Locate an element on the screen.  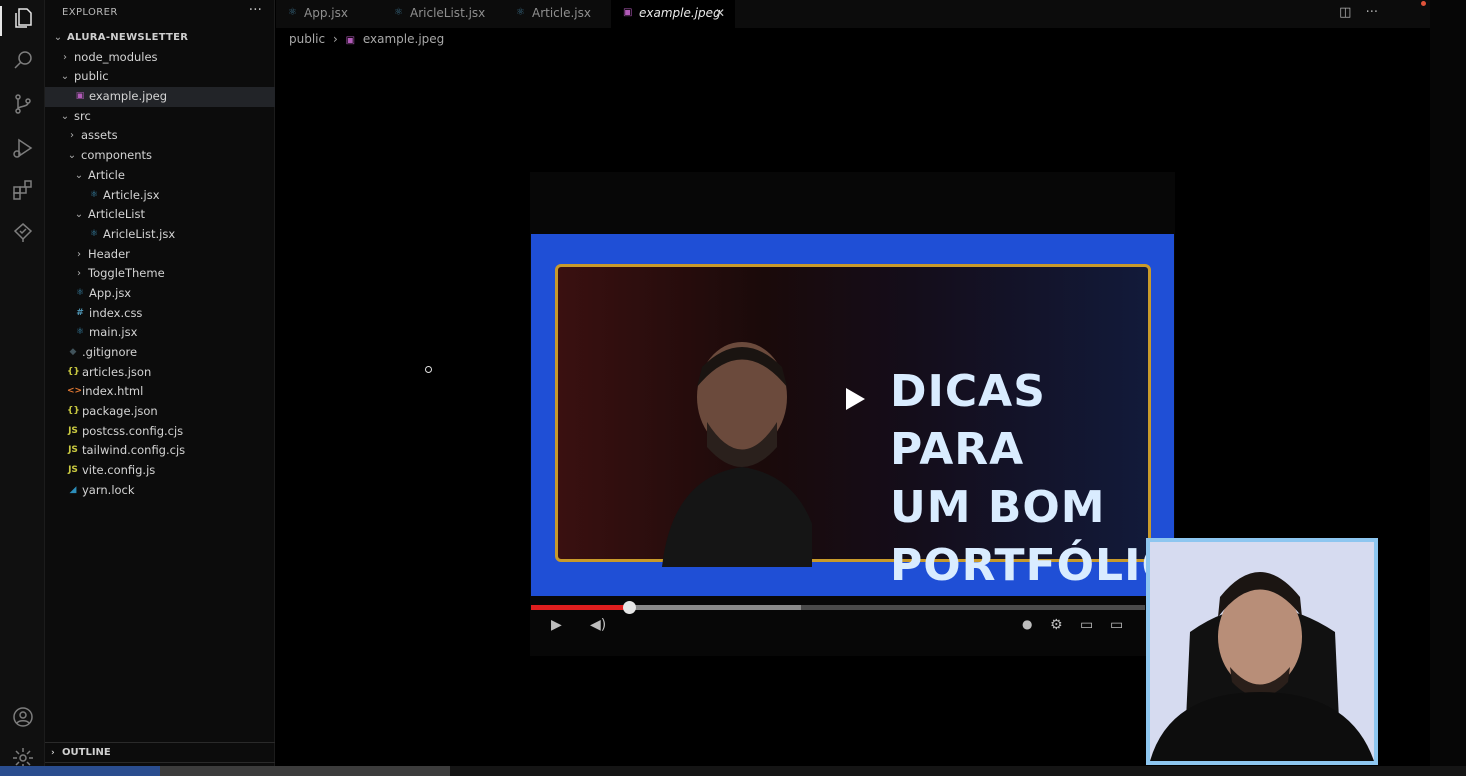
testing-icon is located at coordinates (23, 233).